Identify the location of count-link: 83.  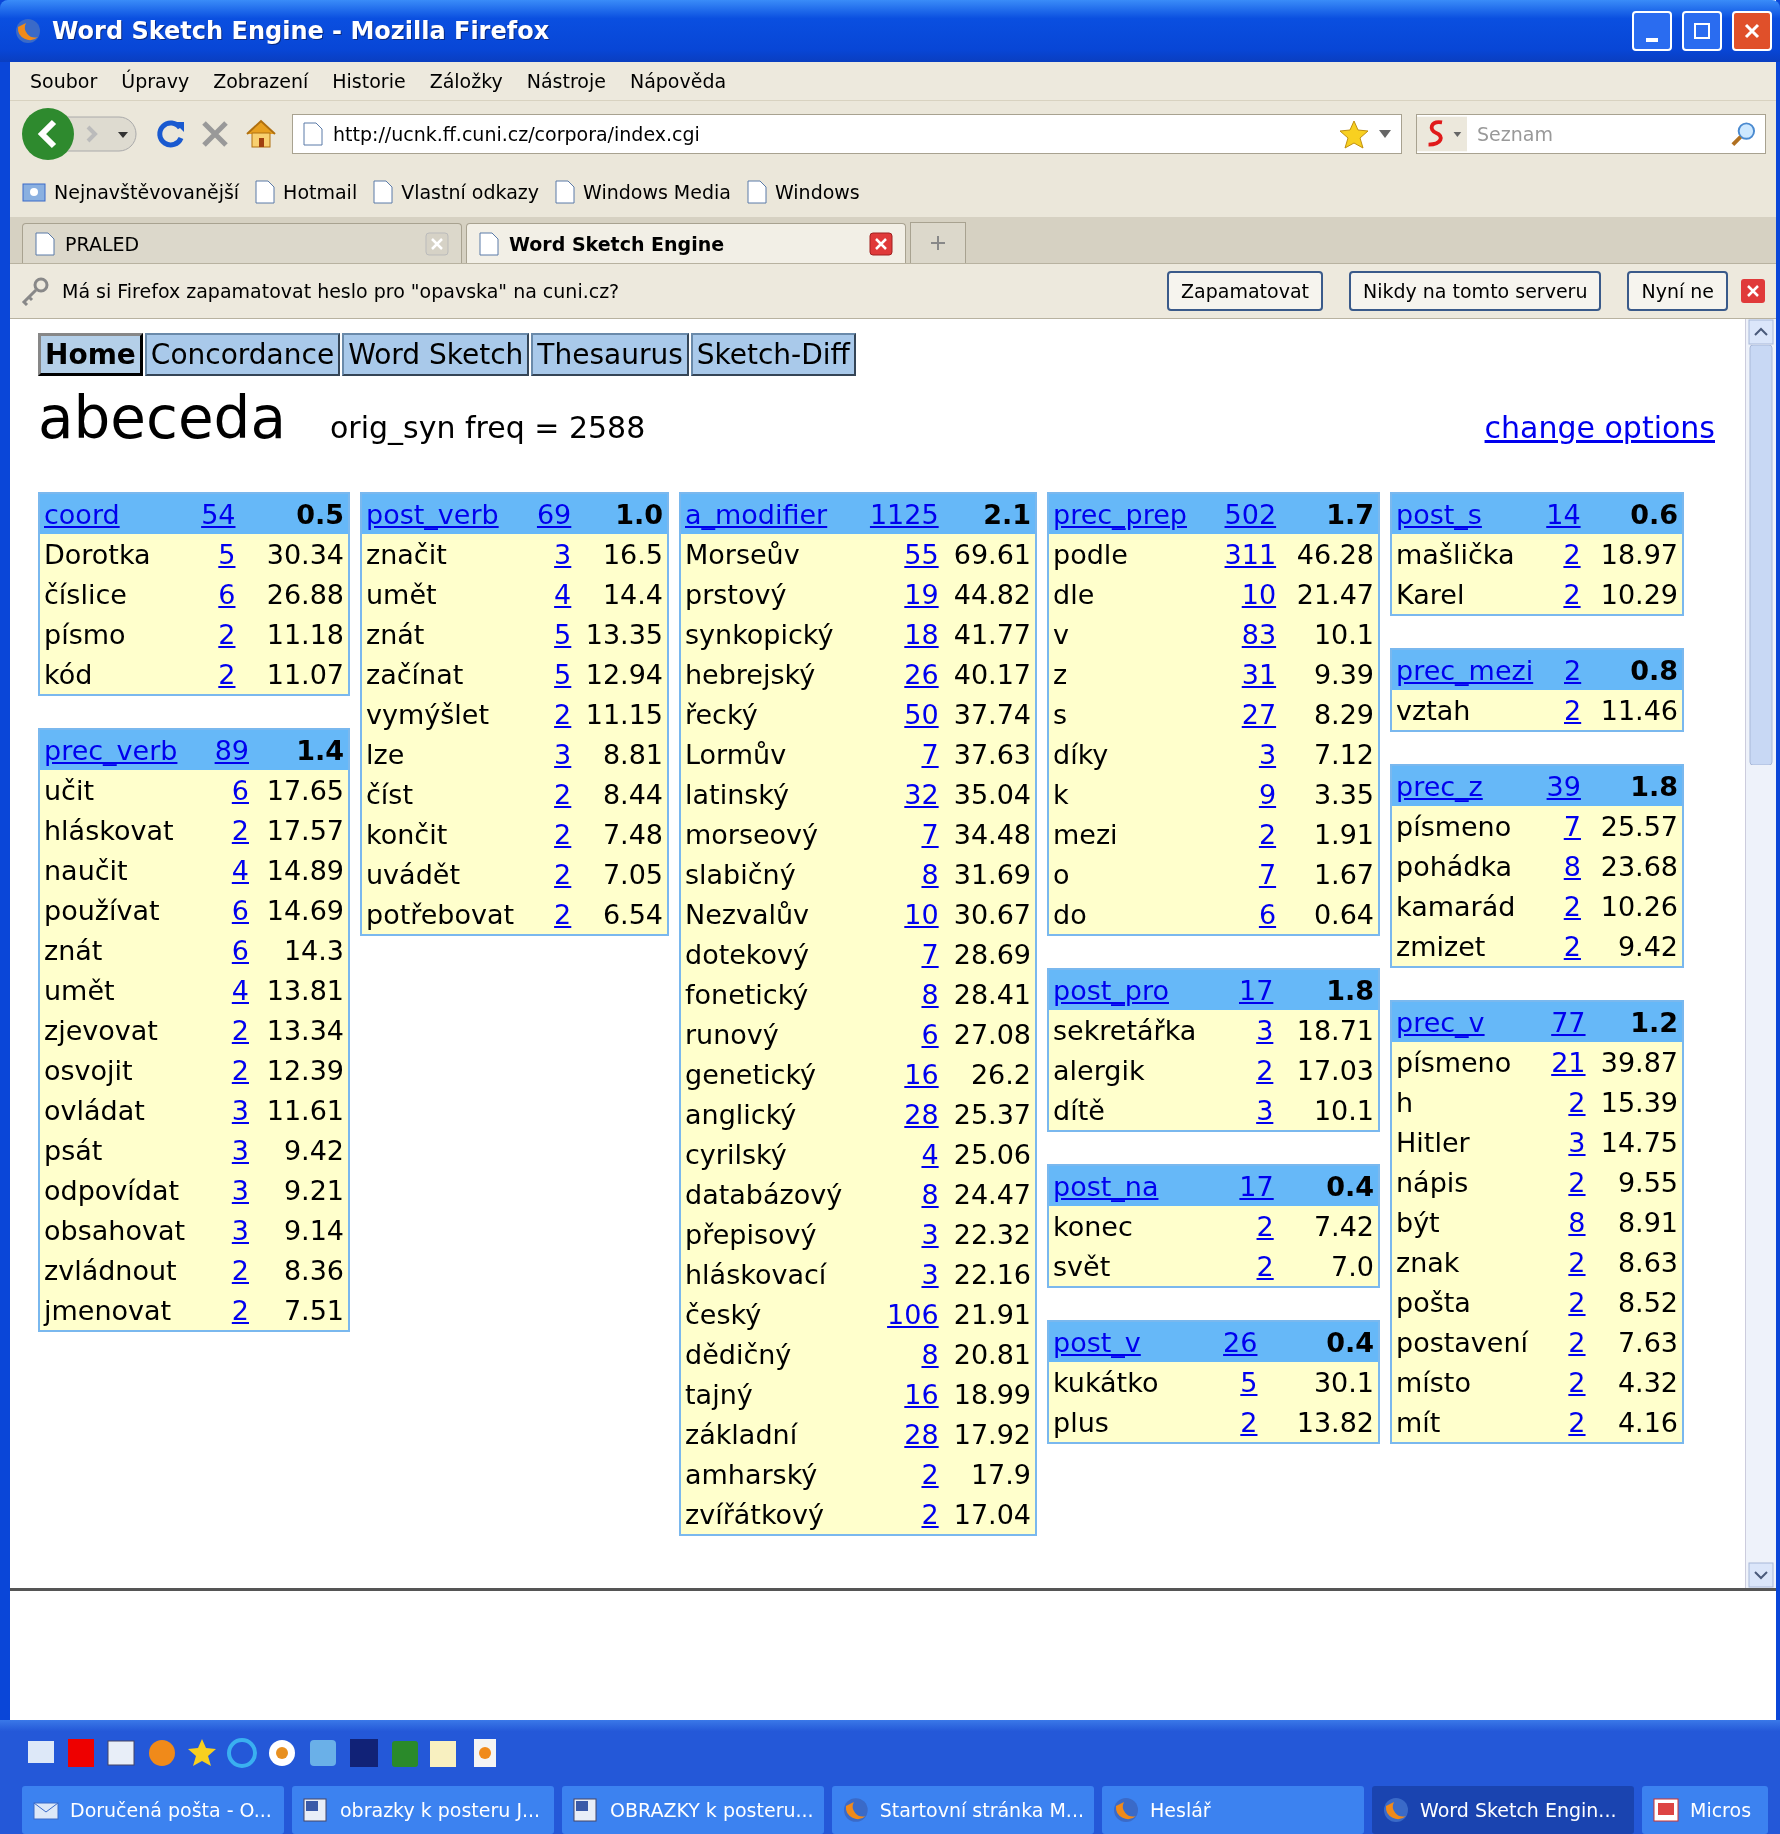
(1259, 634).